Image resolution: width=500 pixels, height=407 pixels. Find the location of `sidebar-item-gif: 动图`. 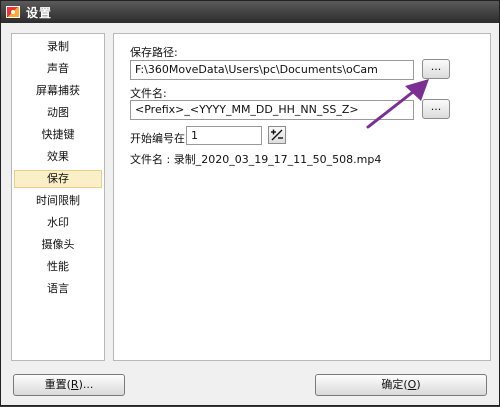

sidebar-item-gif: 动图 is located at coordinates (58, 113).